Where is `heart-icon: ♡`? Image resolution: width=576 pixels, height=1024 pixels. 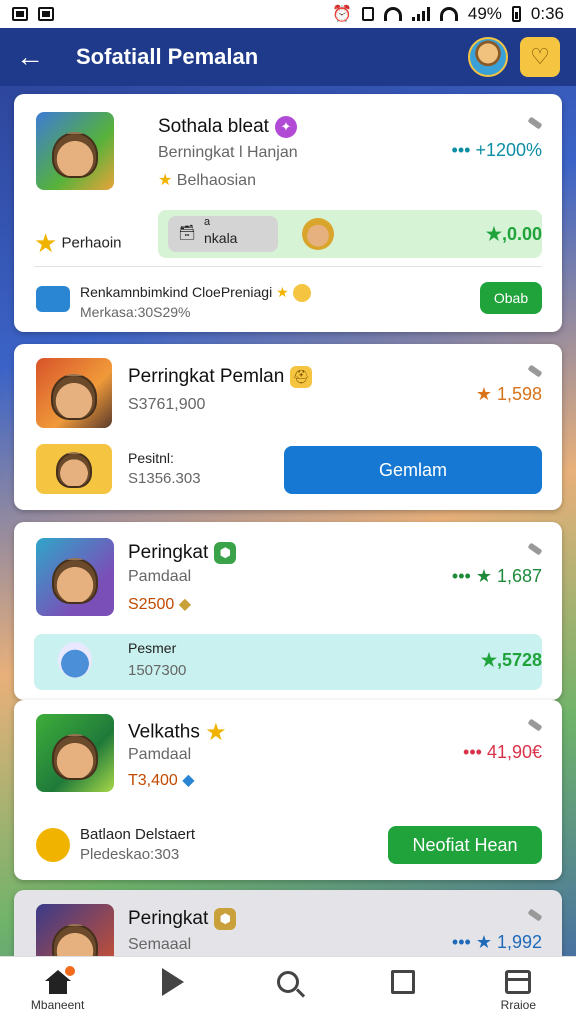
heart-icon: ♡ is located at coordinates (540, 56).